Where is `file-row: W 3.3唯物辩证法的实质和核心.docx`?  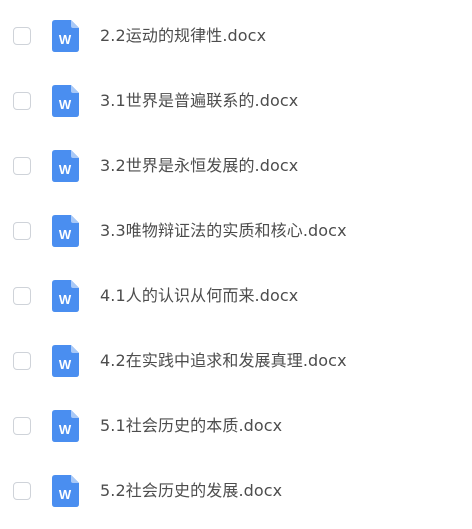
file-row: W 3.3唯物辩证法的实质和核心.docx is located at coordinates (236, 231).